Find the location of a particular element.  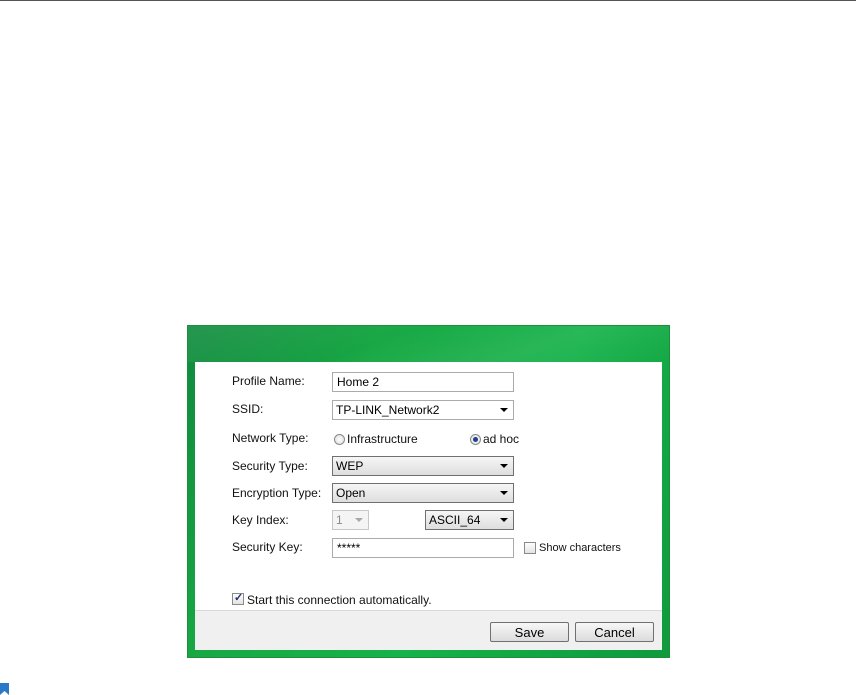

key-format-select: ASCII_64 is located at coordinates (469, 520).